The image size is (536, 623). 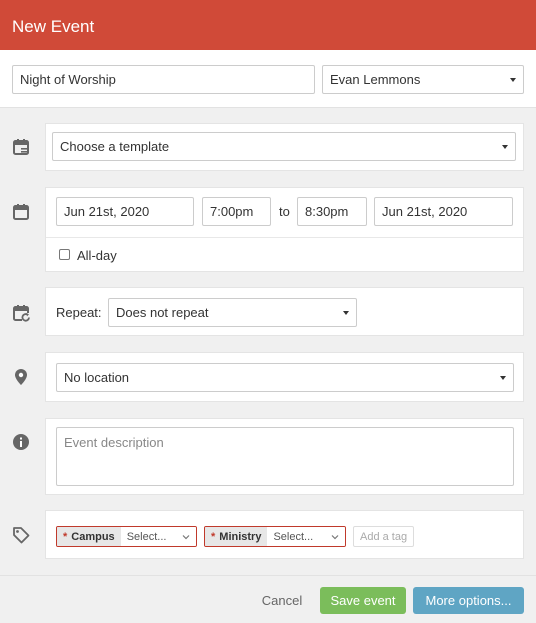 What do you see at coordinates (332, 211) in the screenshot?
I see `end-time-input: 8:30pm` at bounding box center [332, 211].